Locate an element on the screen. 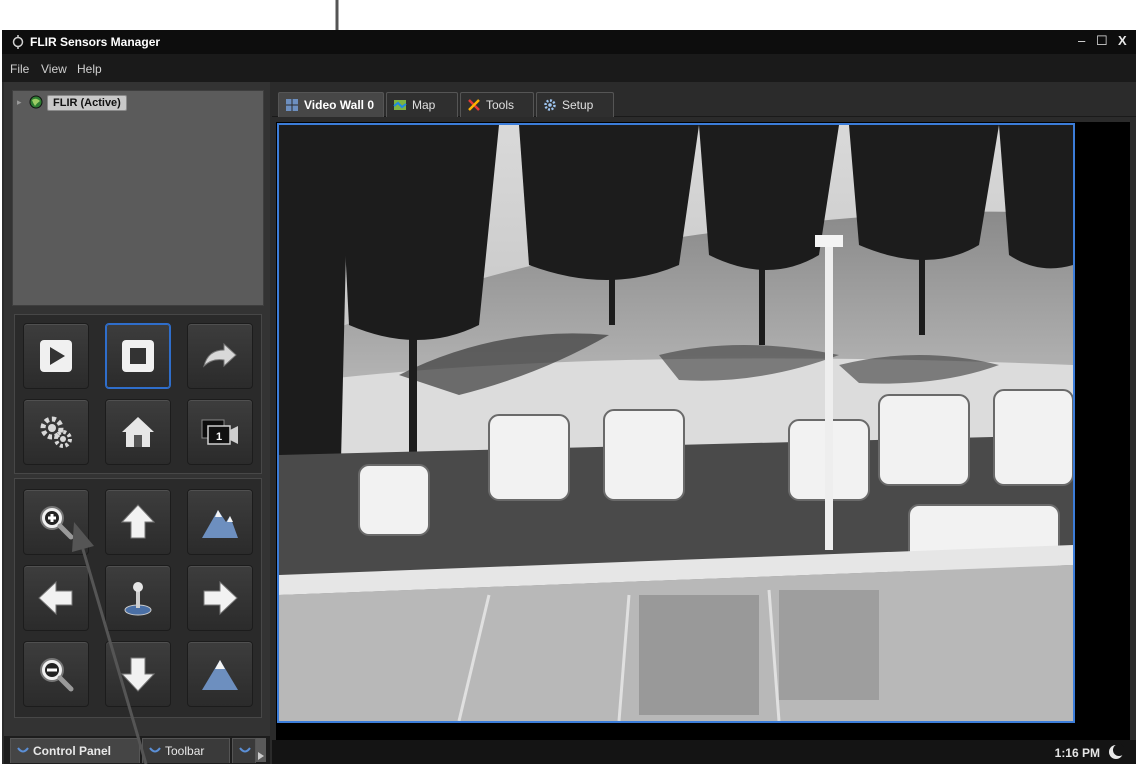 Image resolution: width=1136 pixels, height=767 pixels. pan-left-icon is located at coordinates (55, 598).